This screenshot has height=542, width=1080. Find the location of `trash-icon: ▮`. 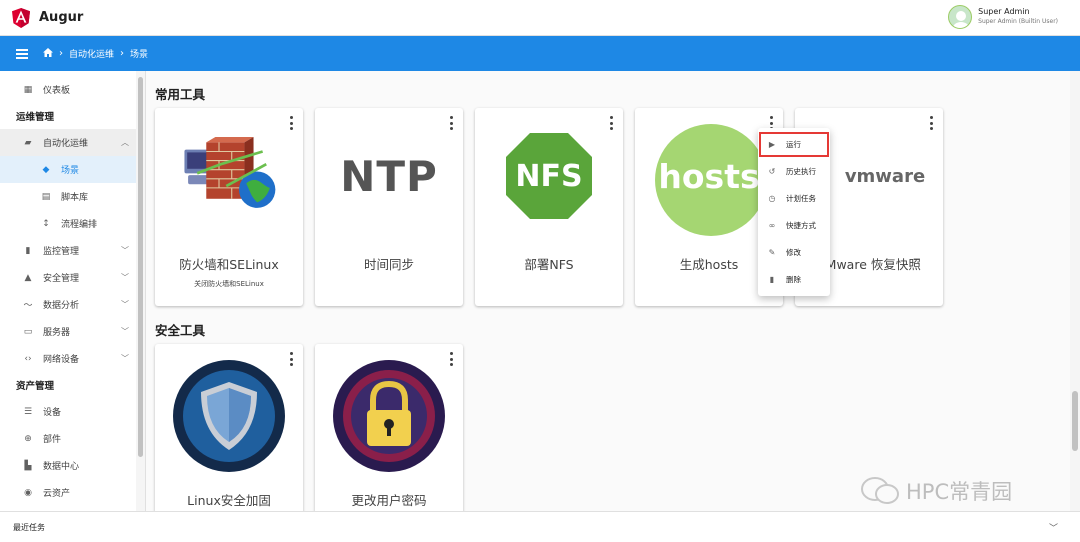

trash-icon: ▮ is located at coordinates (772, 279).